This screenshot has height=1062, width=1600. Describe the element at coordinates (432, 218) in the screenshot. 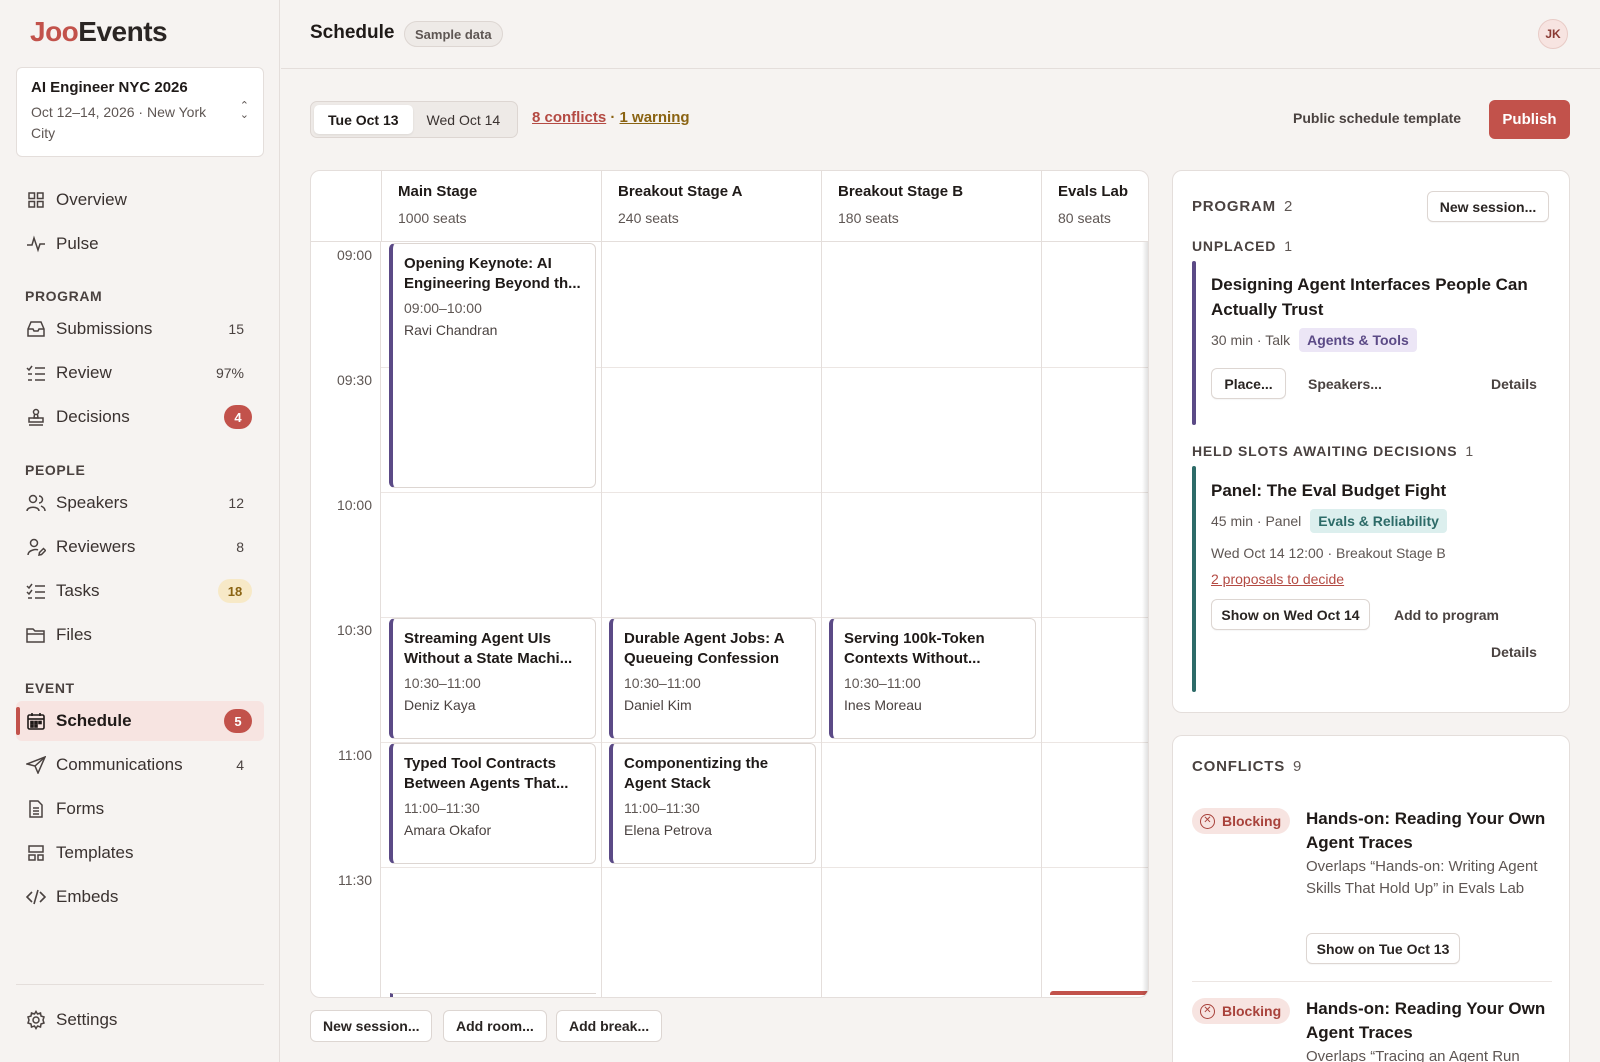

I see `room-seats: 1000 seats` at that location.